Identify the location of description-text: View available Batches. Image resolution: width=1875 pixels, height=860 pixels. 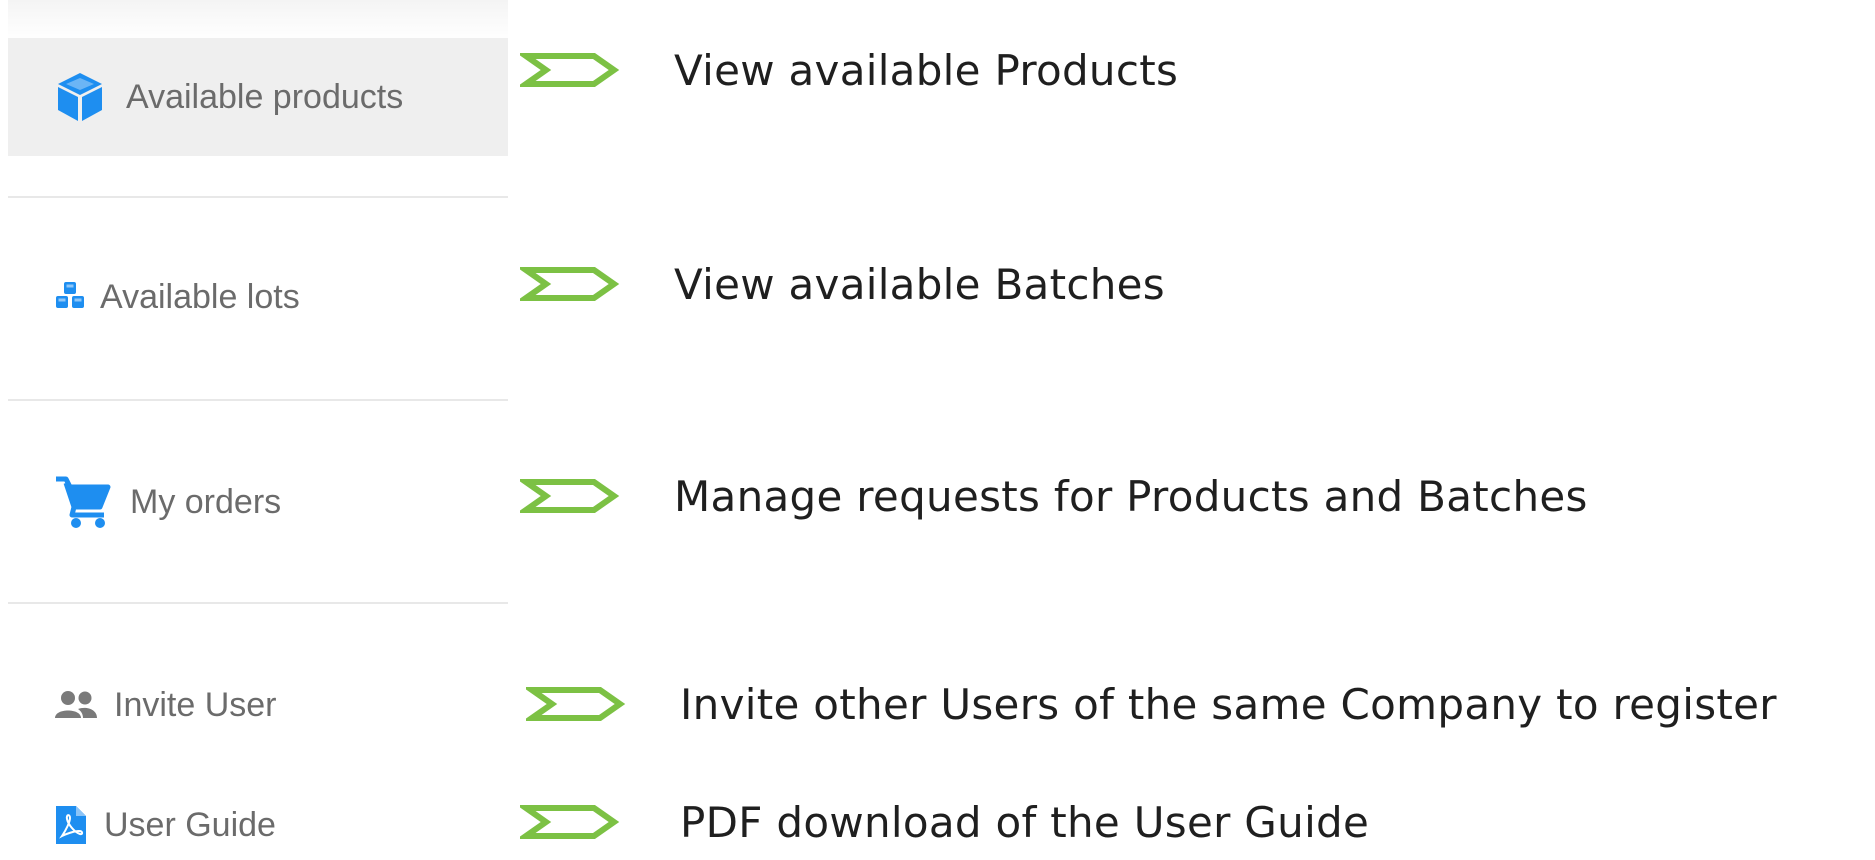
(919, 284).